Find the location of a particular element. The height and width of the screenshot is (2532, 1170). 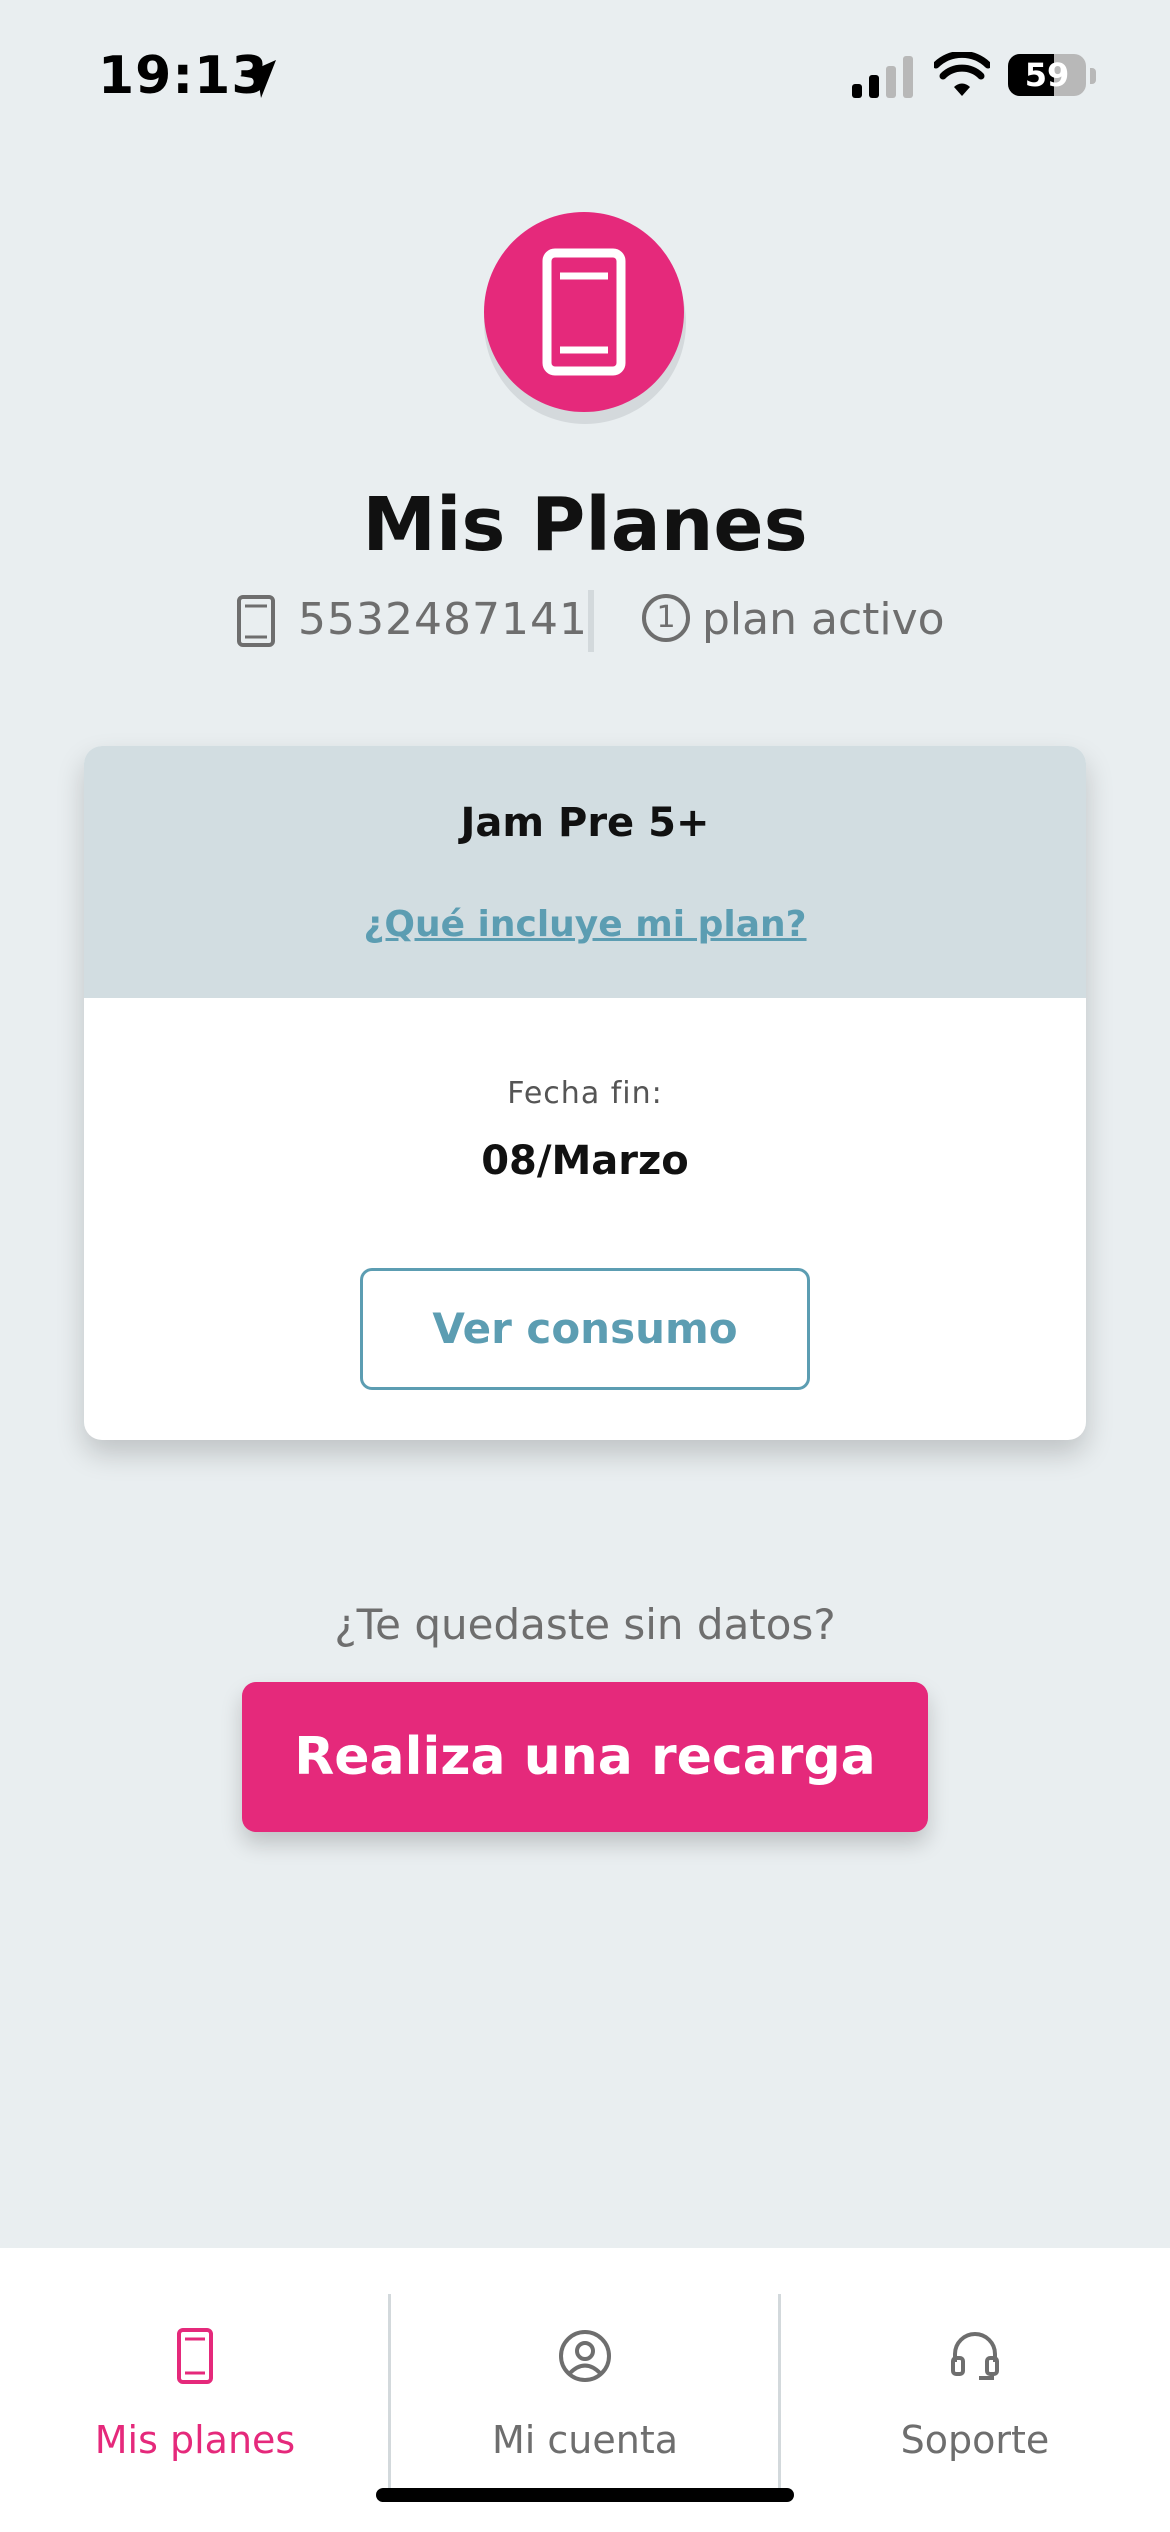

battery-tip is located at coordinates (1093, 76).